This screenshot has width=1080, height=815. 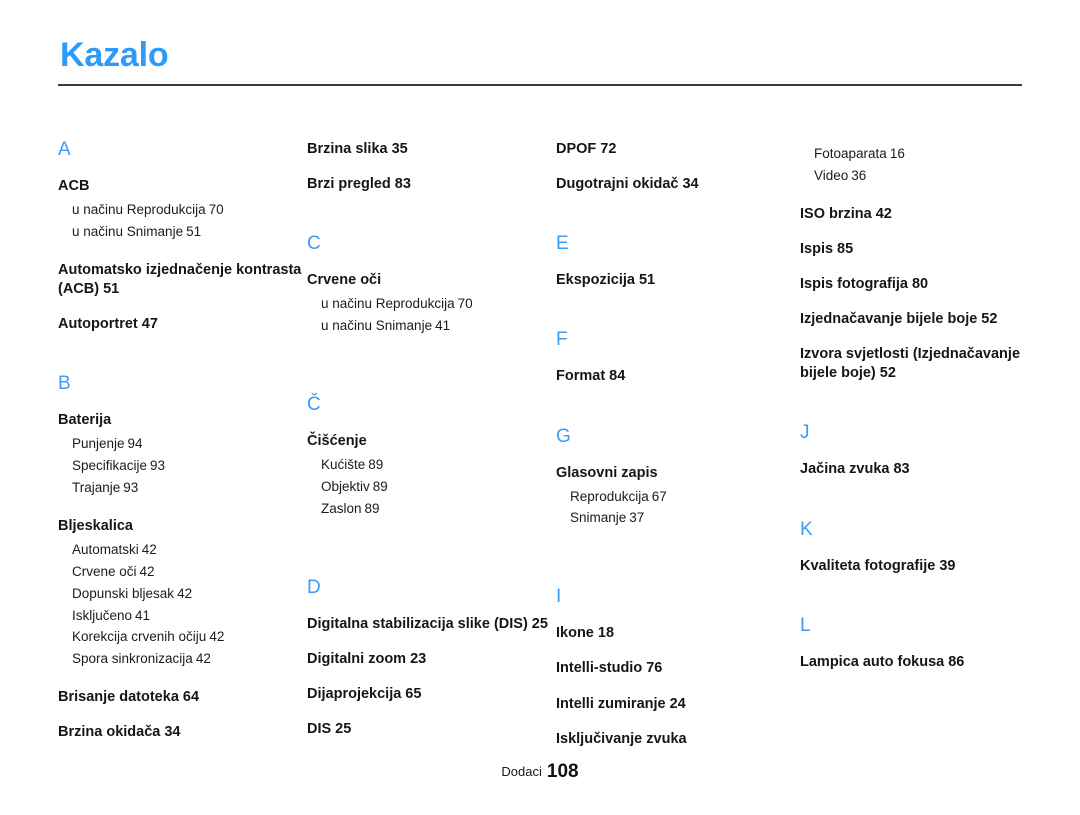 I want to click on index-entry: ISO brzina 42, so click(x=913, y=214).